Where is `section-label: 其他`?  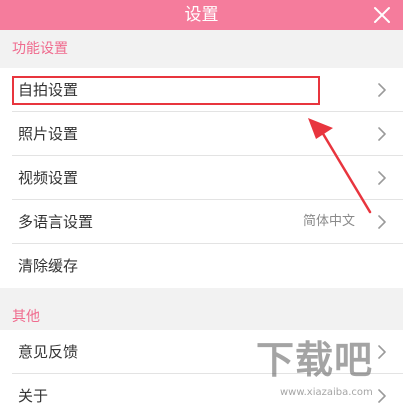 section-label: 其他 is located at coordinates (26, 317).